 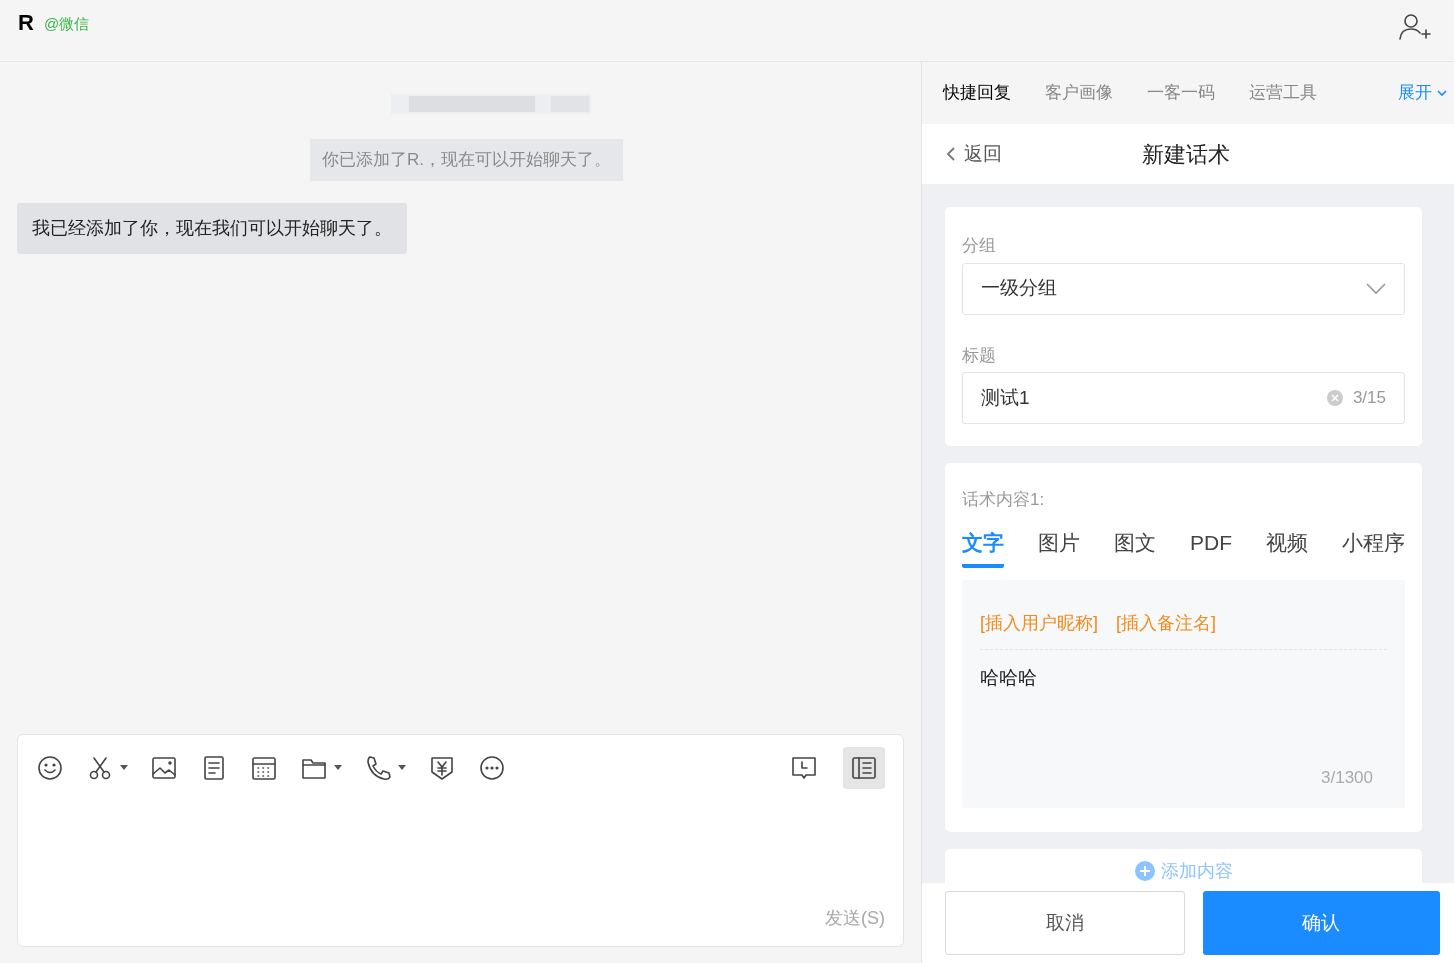 I want to click on yuan-shield-icon, so click(x=442, y=768).